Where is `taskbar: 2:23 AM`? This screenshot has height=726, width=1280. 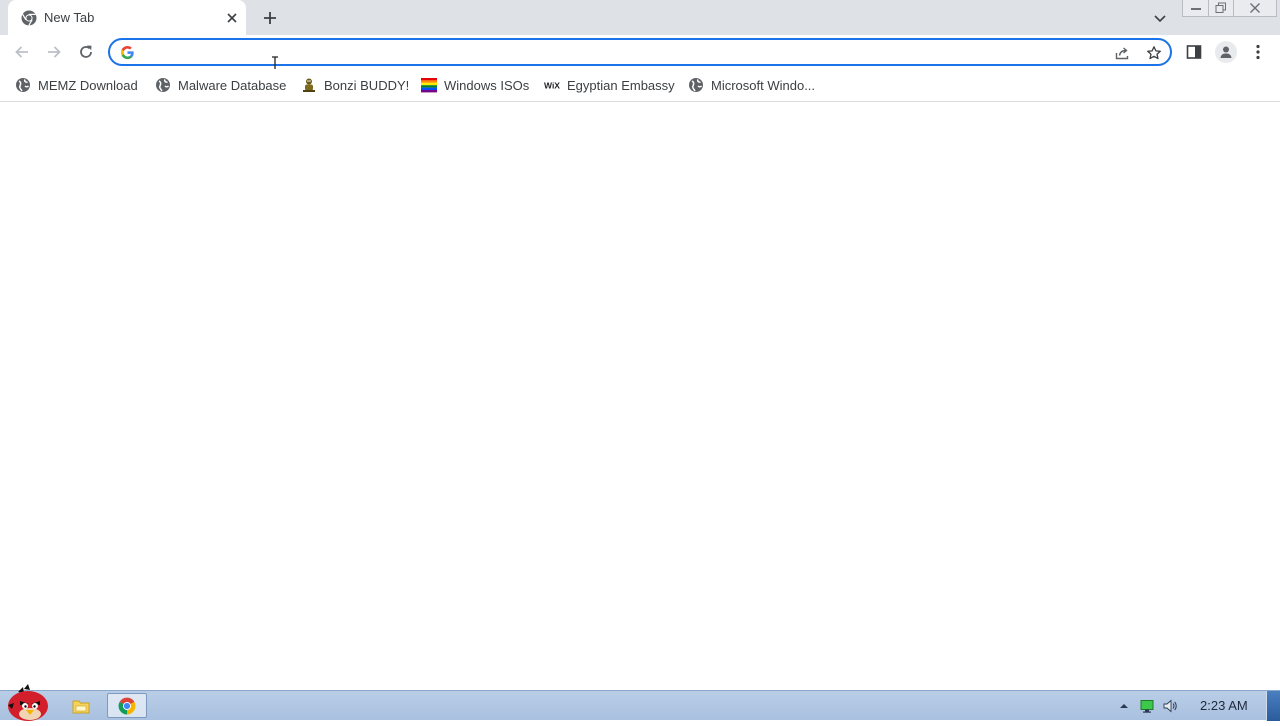 taskbar: 2:23 AM is located at coordinates (640, 702).